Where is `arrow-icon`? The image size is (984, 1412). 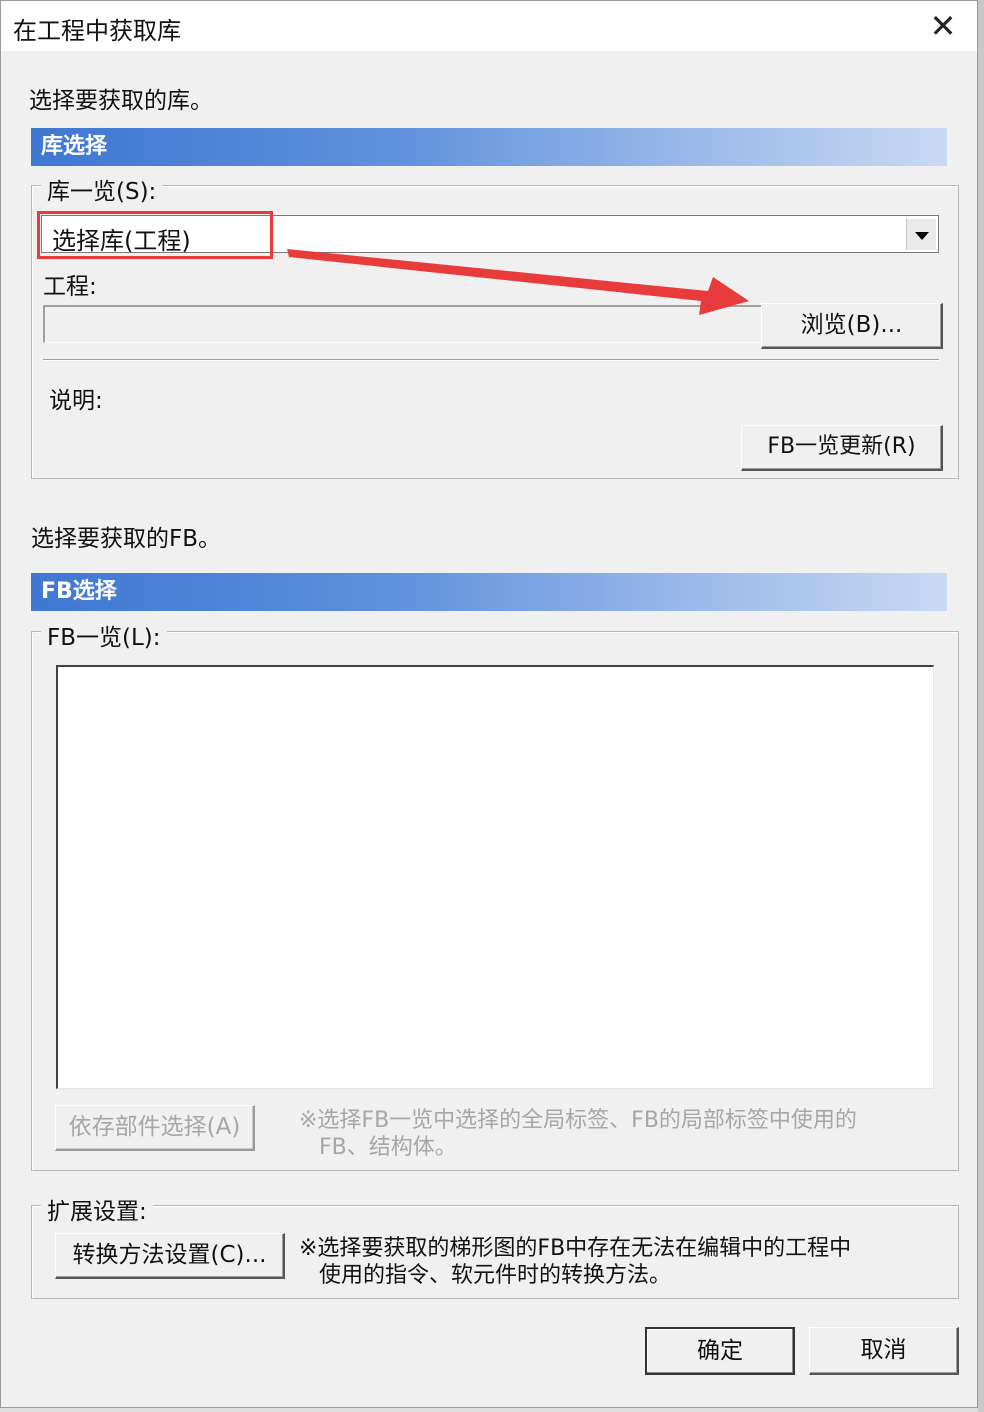 arrow-icon is located at coordinates (518, 282).